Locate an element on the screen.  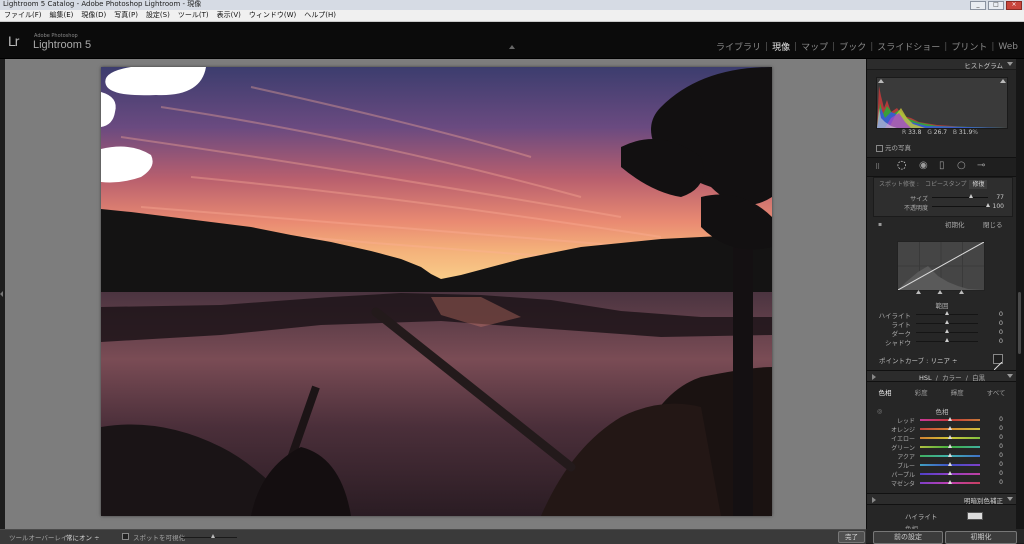
menu-help: ヘルプ(H) is located at coordinates (320, 15).